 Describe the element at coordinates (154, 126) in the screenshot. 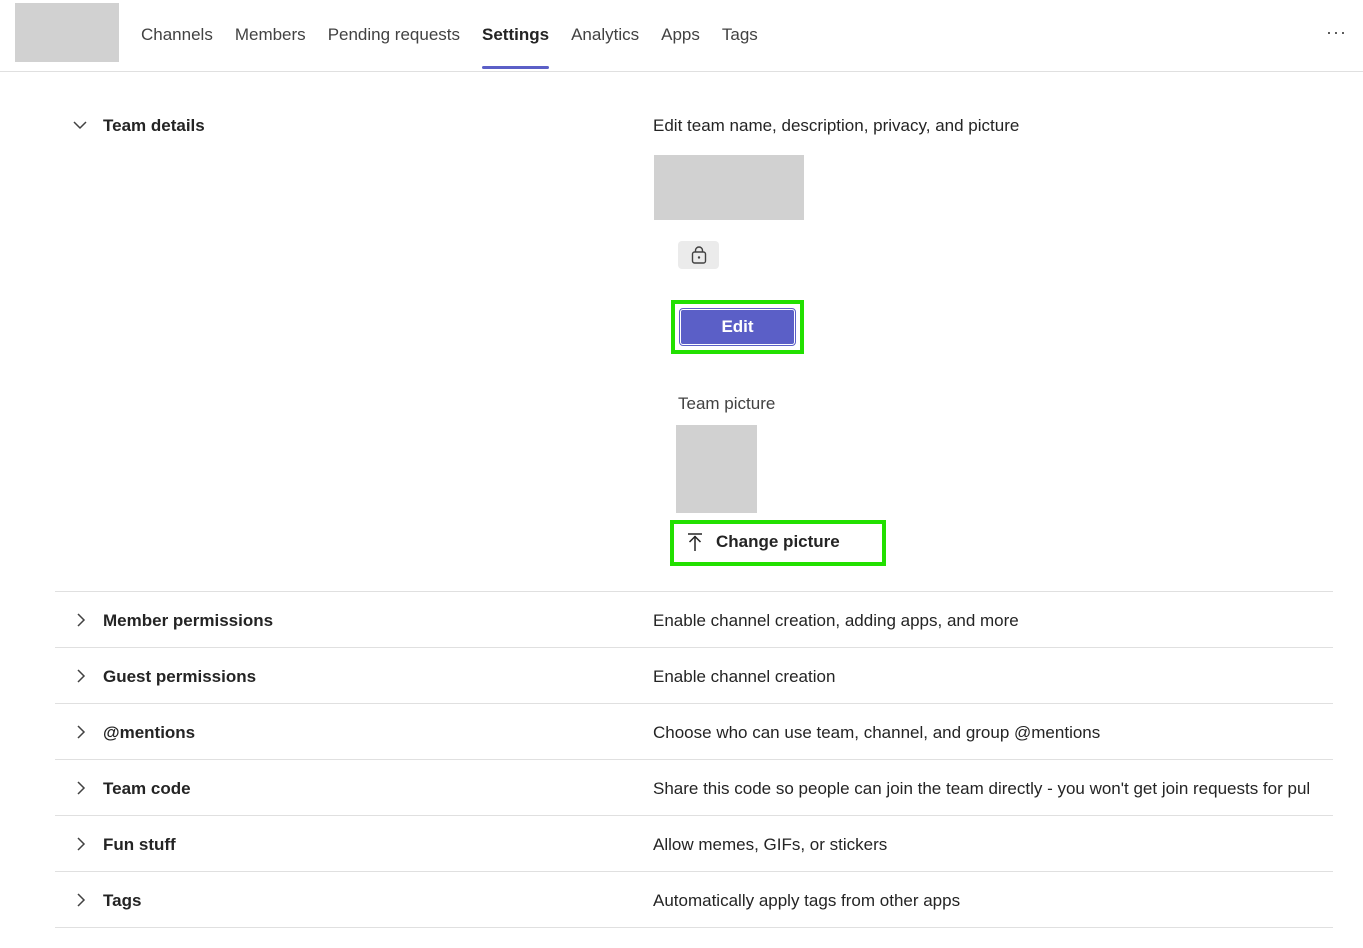

I see `section-title-team-details: Team details` at that location.